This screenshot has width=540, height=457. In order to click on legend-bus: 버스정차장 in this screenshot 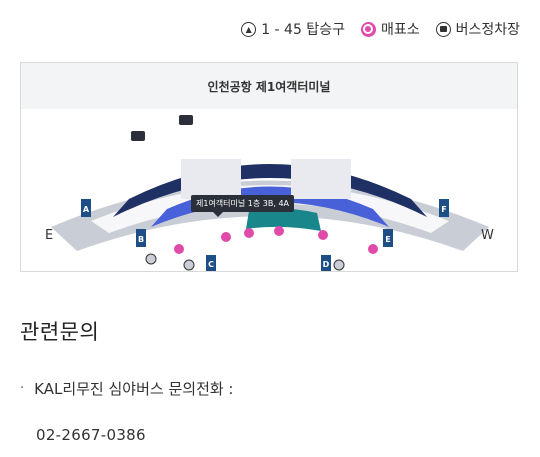, I will do `click(477, 29)`.